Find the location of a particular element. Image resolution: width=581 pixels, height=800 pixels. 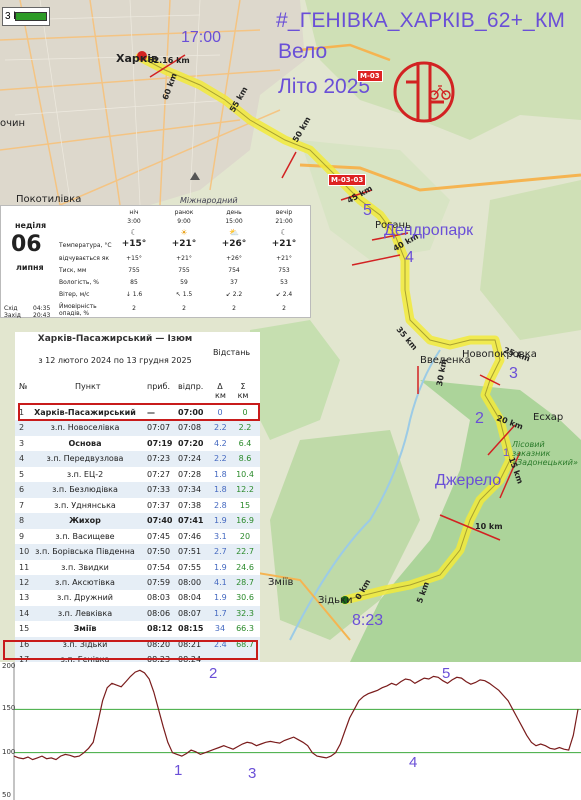

row-departure: 07:41 is located at coordinates (191, 521).